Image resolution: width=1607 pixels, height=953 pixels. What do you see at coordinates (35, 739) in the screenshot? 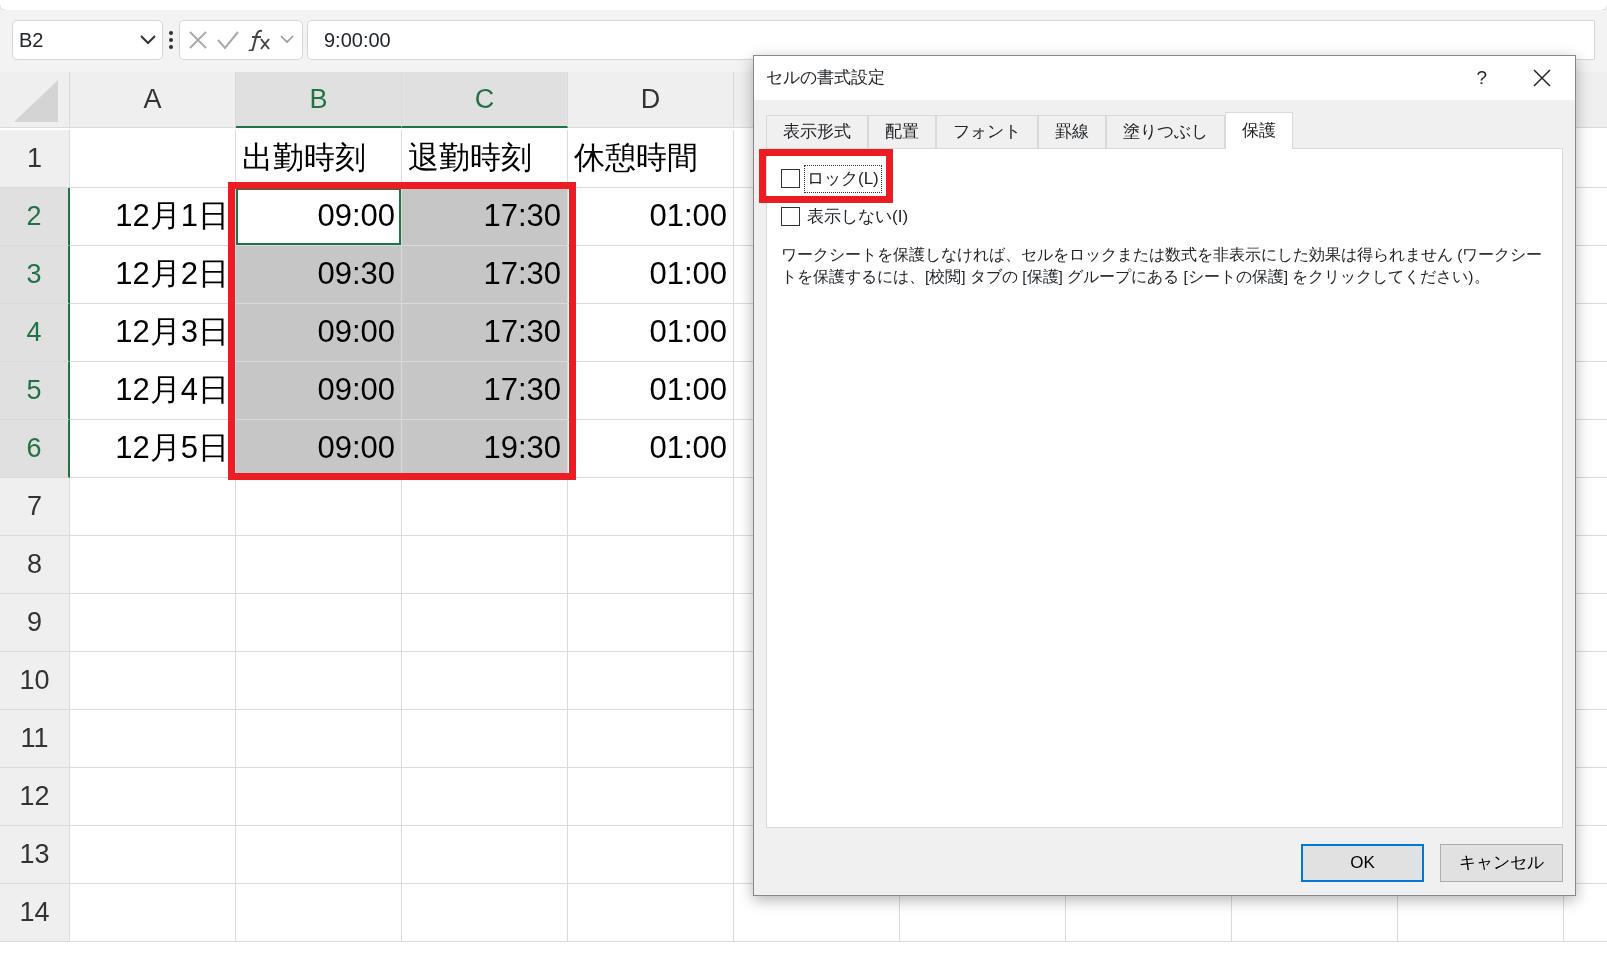
I see `row-header: 11` at bounding box center [35, 739].